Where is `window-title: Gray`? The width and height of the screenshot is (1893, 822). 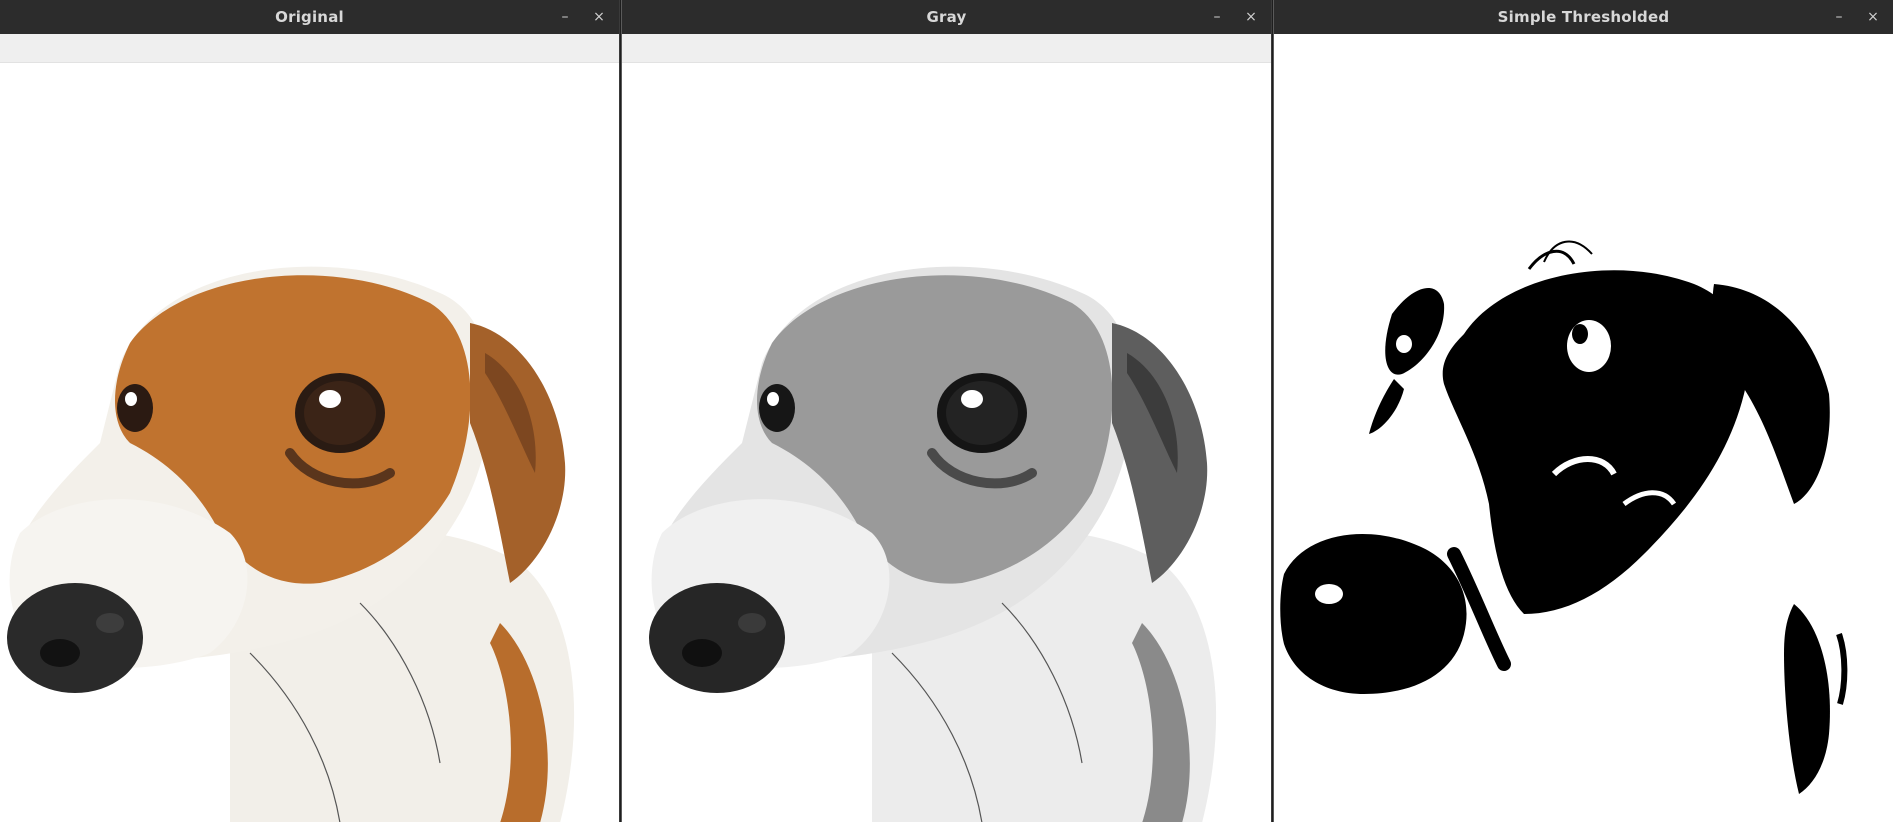 window-title: Gray is located at coordinates (946, 17).